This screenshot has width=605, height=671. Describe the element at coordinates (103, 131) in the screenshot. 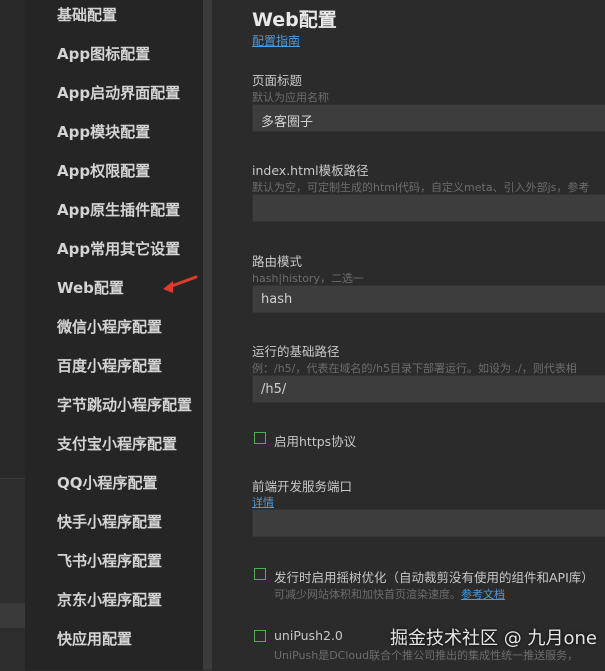

I see `sidebar-item-app-modules: App模块配置` at that location.